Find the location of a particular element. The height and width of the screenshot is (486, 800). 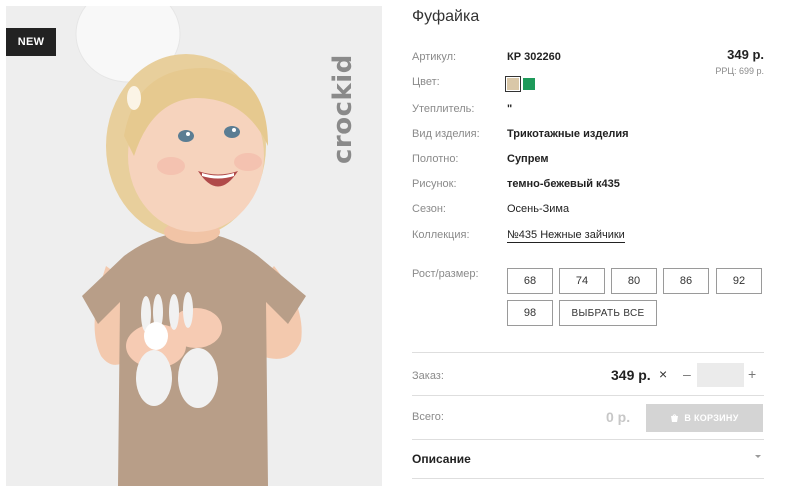

attribute-row-insulation: Утеплитель: " is located at coordinates (588, 113).